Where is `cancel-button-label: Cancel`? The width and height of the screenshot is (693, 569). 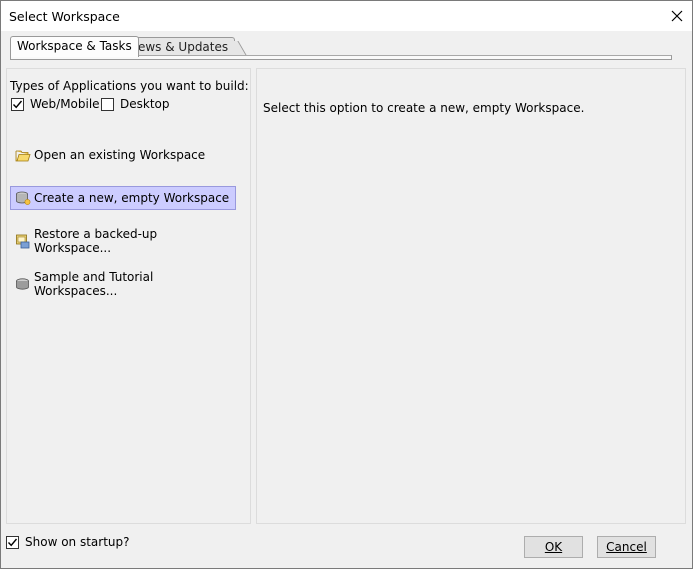 cancel-button-label: Cancel is located at coordinates (626, 547).